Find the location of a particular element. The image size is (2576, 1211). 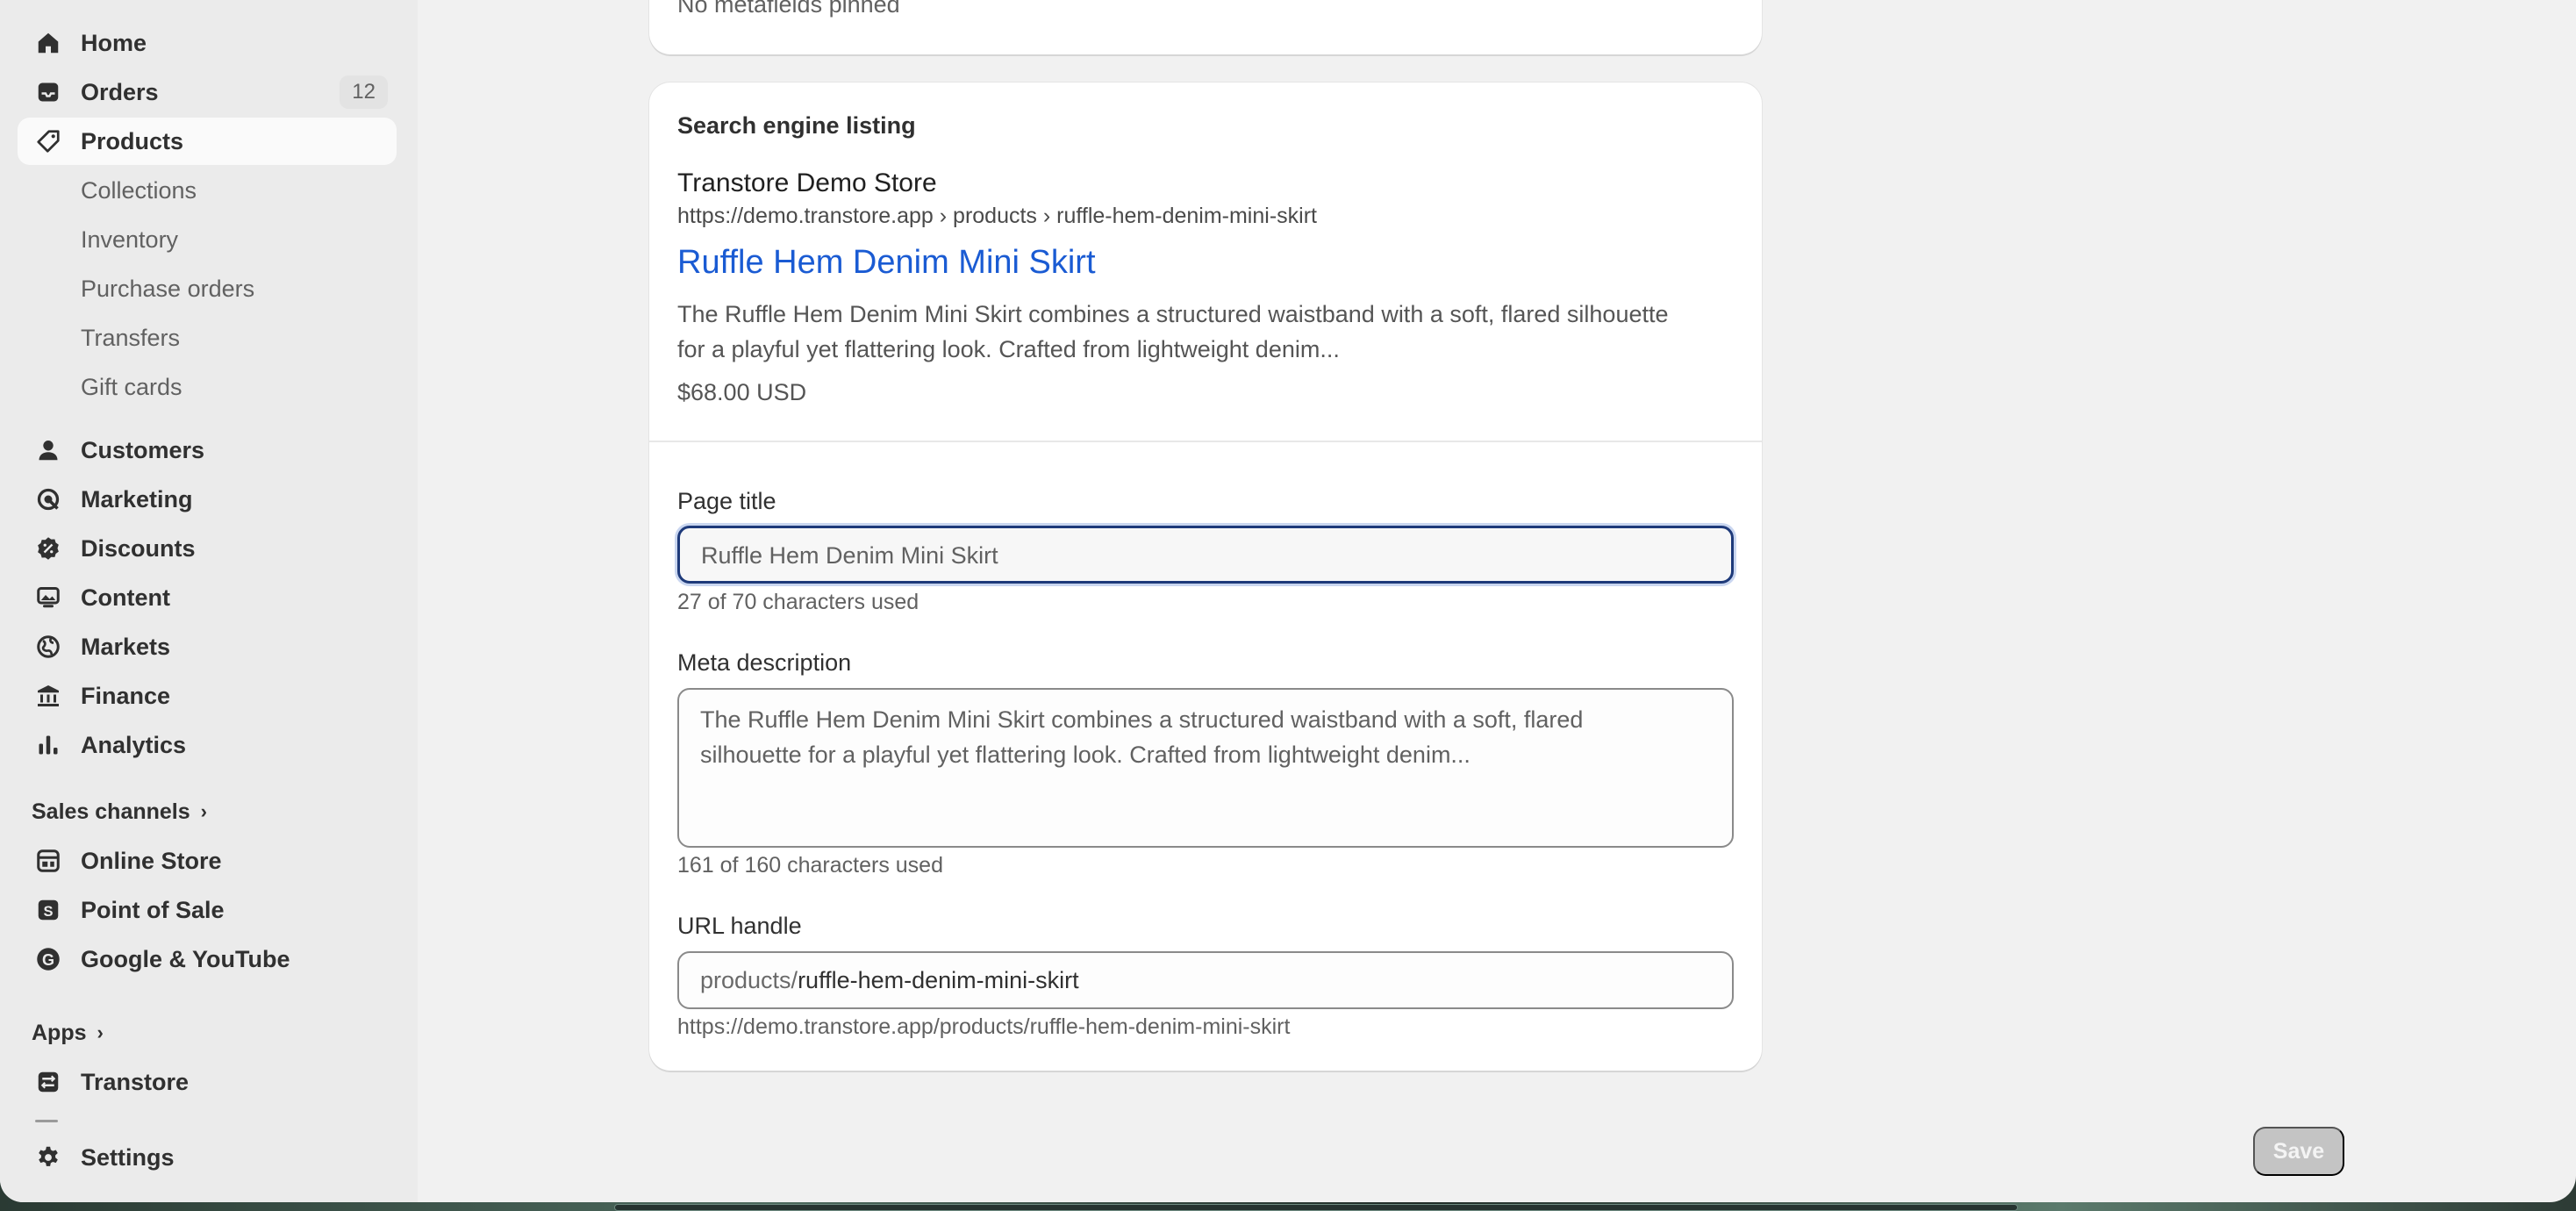

url-handle-prefix: products/ is located at coordinates (749, 980).